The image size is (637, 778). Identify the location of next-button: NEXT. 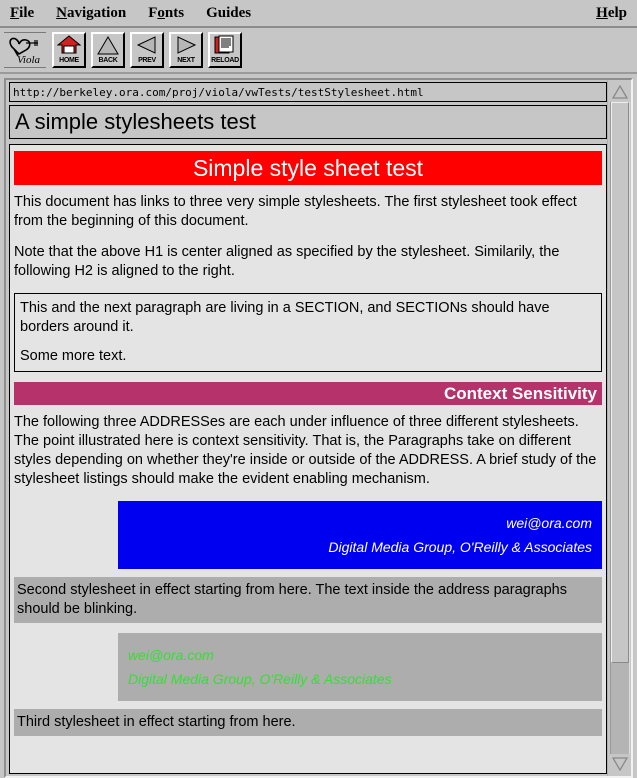
(186, 50).